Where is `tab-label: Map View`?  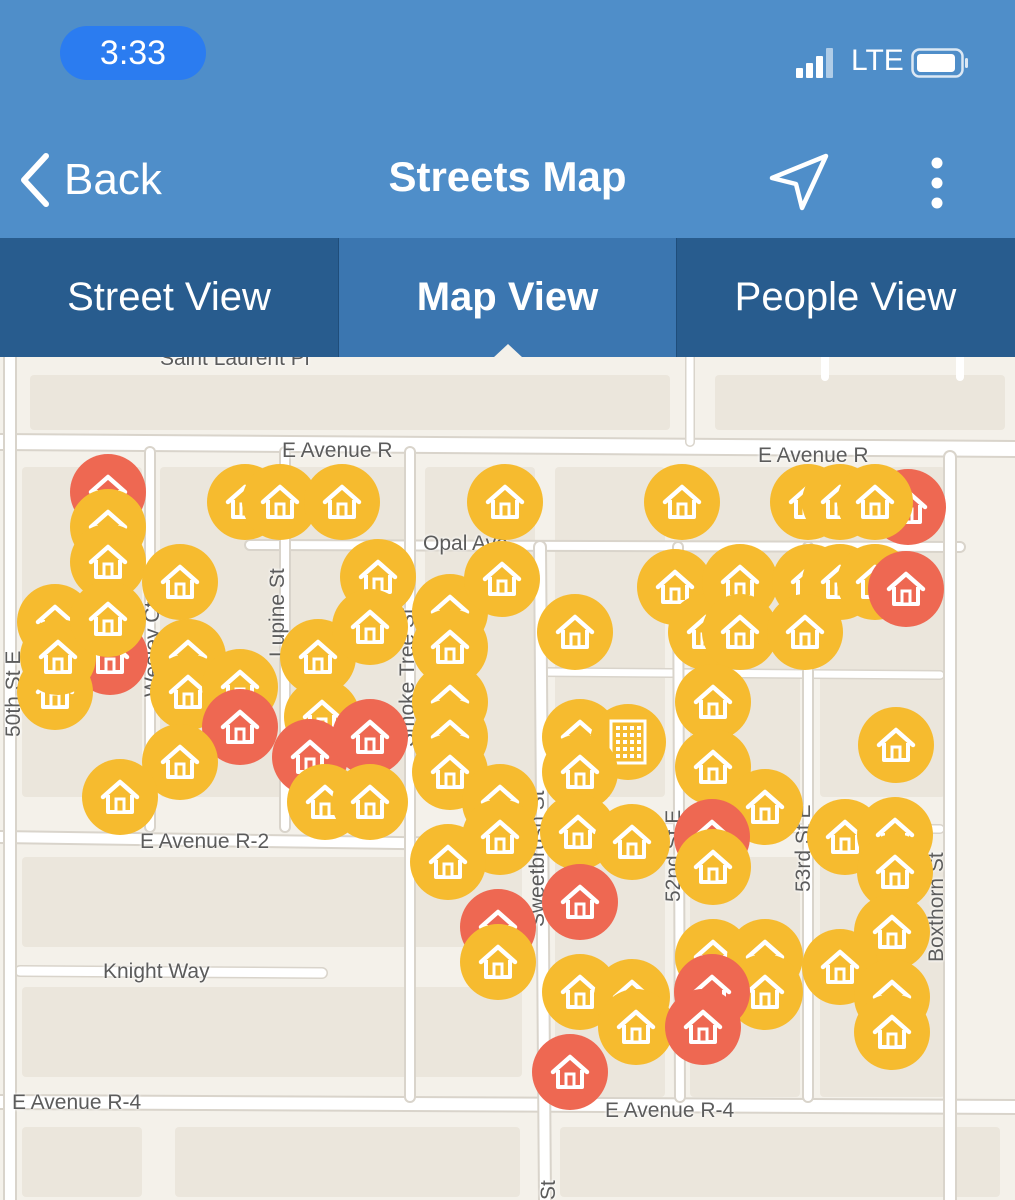 tab-label: Map View is located at coordinates (507, 297).